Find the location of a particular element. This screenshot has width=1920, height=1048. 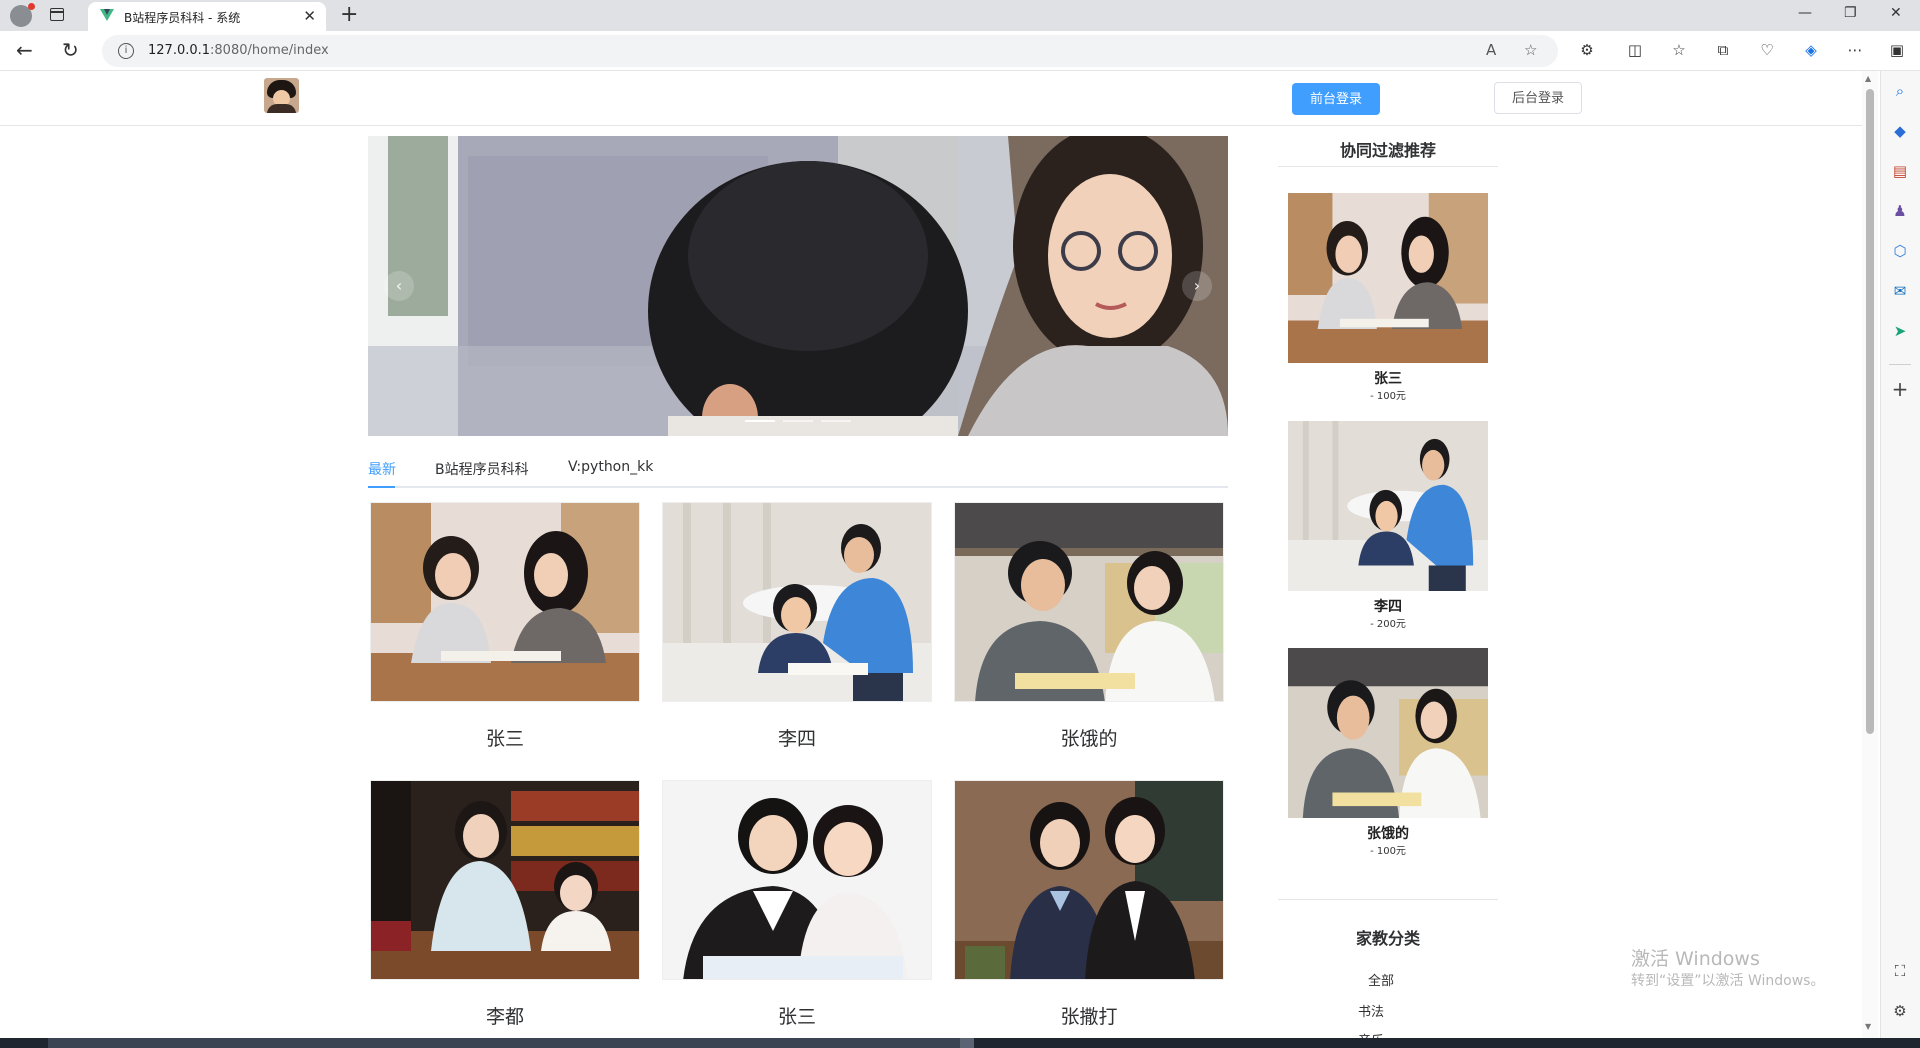

banner-image is located at coordinates (798, 286).